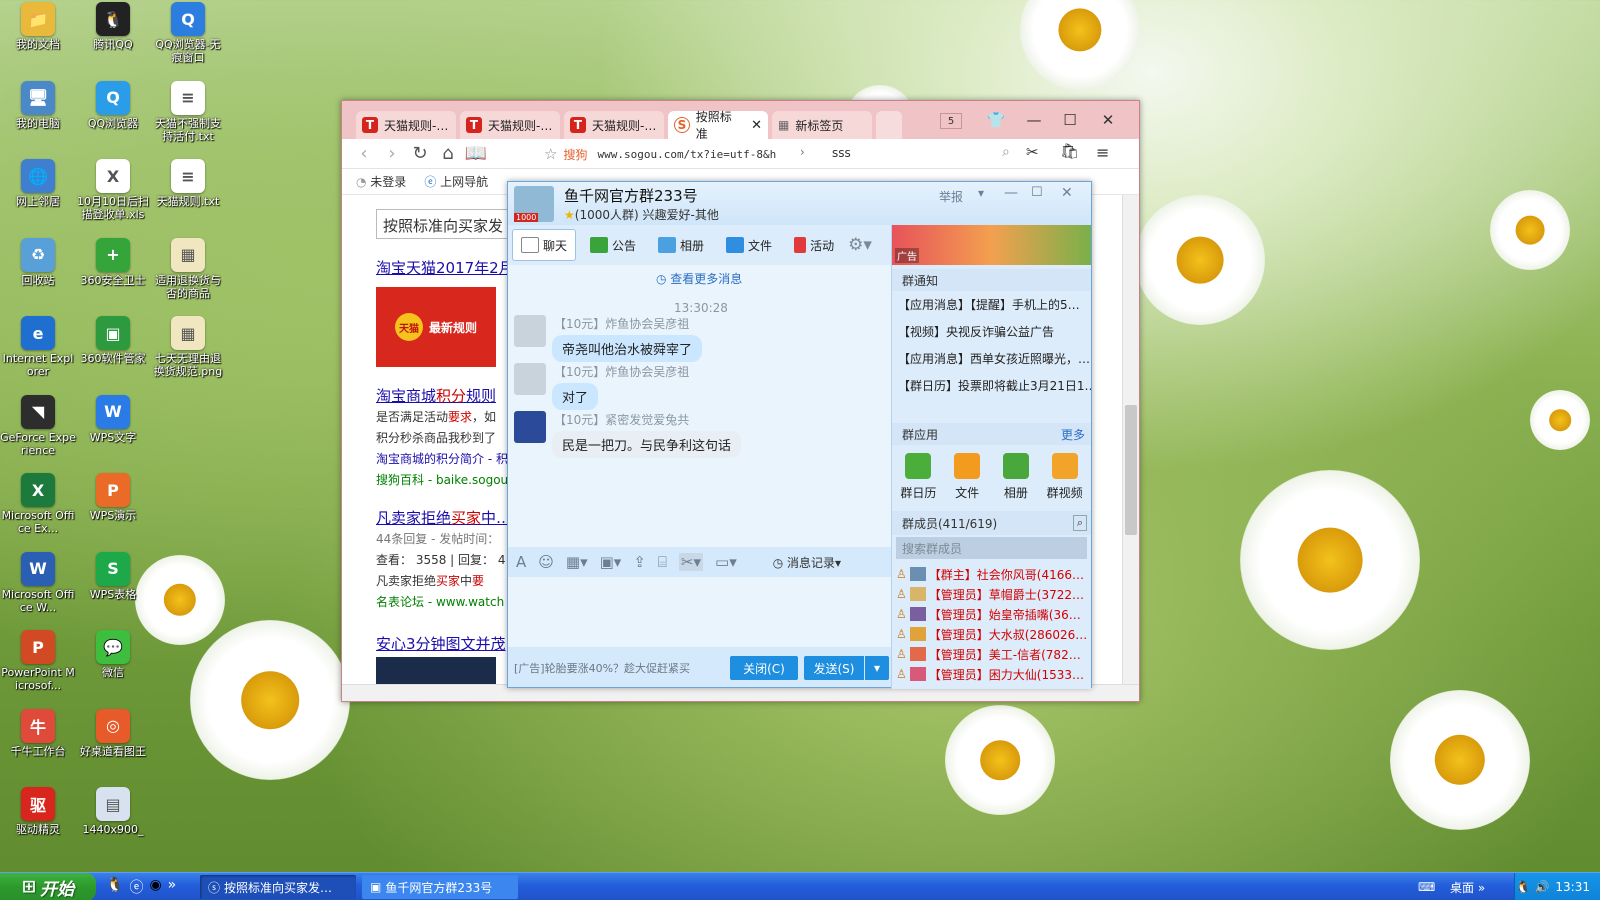 This screenshot has height=900, width=1600. Describe the element at coordinates (981, 193) in the screenshot. I see `chevron-down-icon: ▾` at that location.